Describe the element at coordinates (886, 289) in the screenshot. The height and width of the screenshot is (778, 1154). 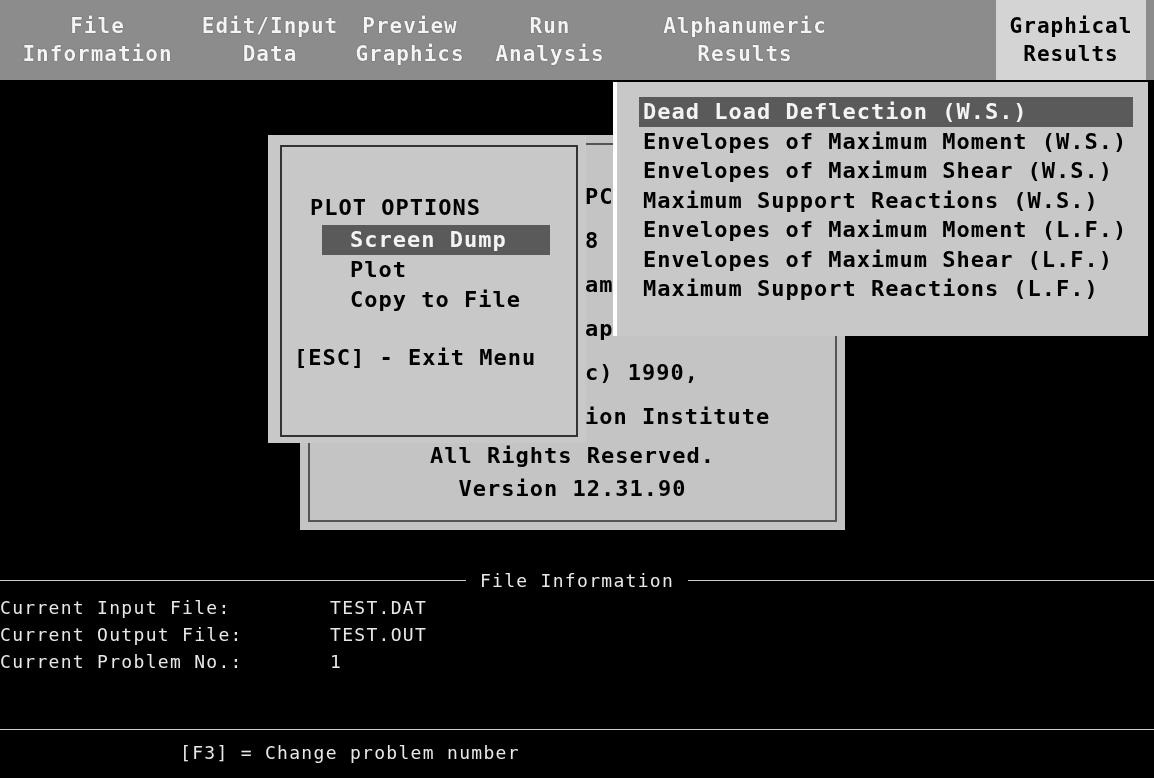
I see `menu-option: Maximum Support Reactions (L.F.)` at that location.